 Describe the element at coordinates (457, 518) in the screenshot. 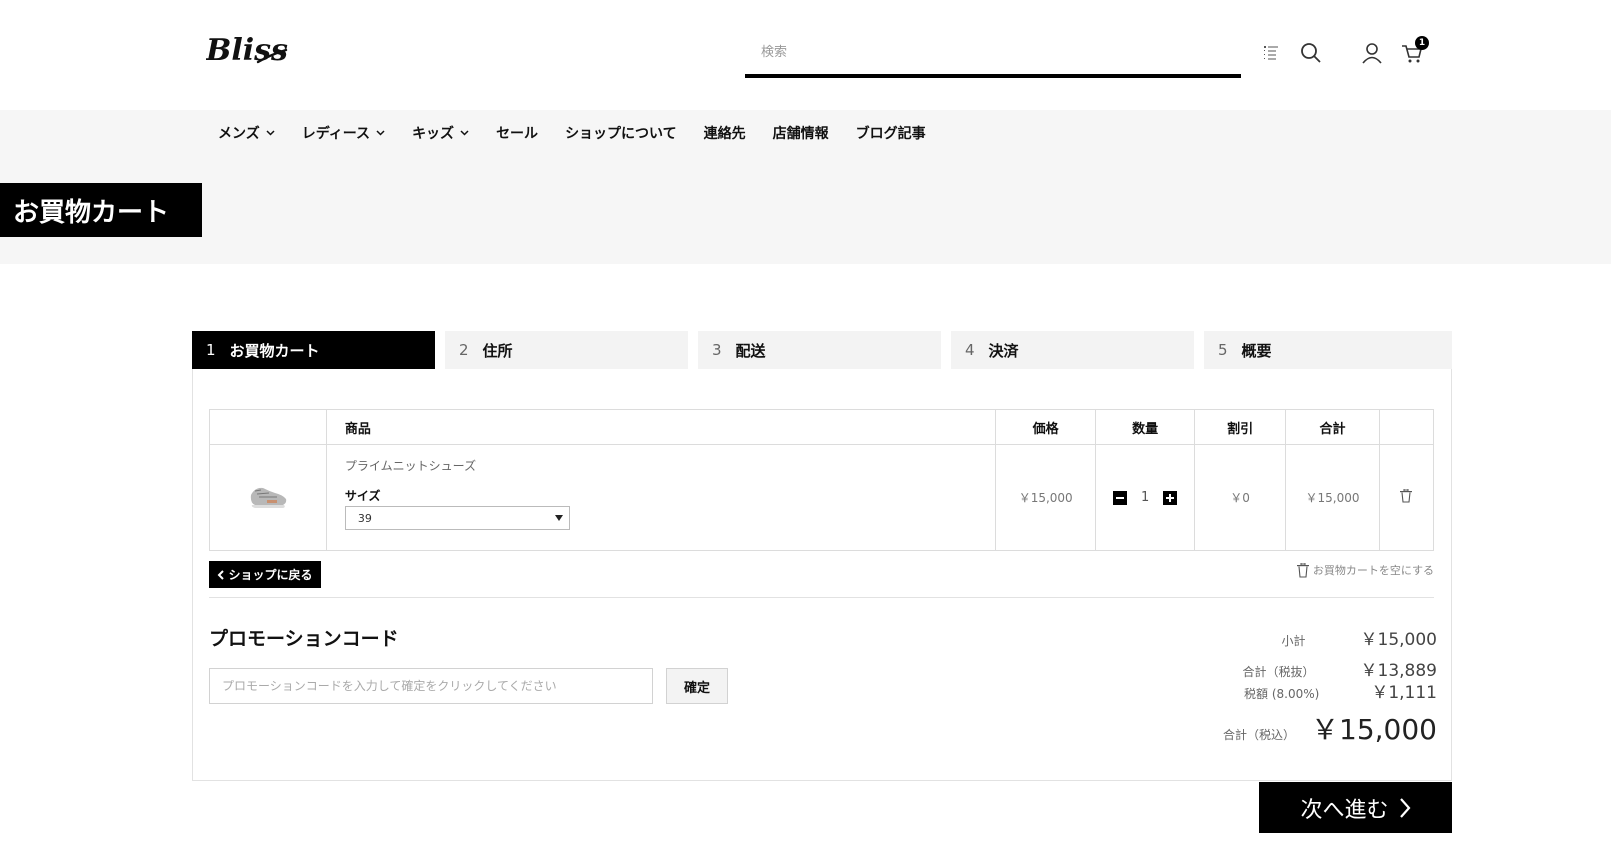

I see `size-select: 39` at that location.